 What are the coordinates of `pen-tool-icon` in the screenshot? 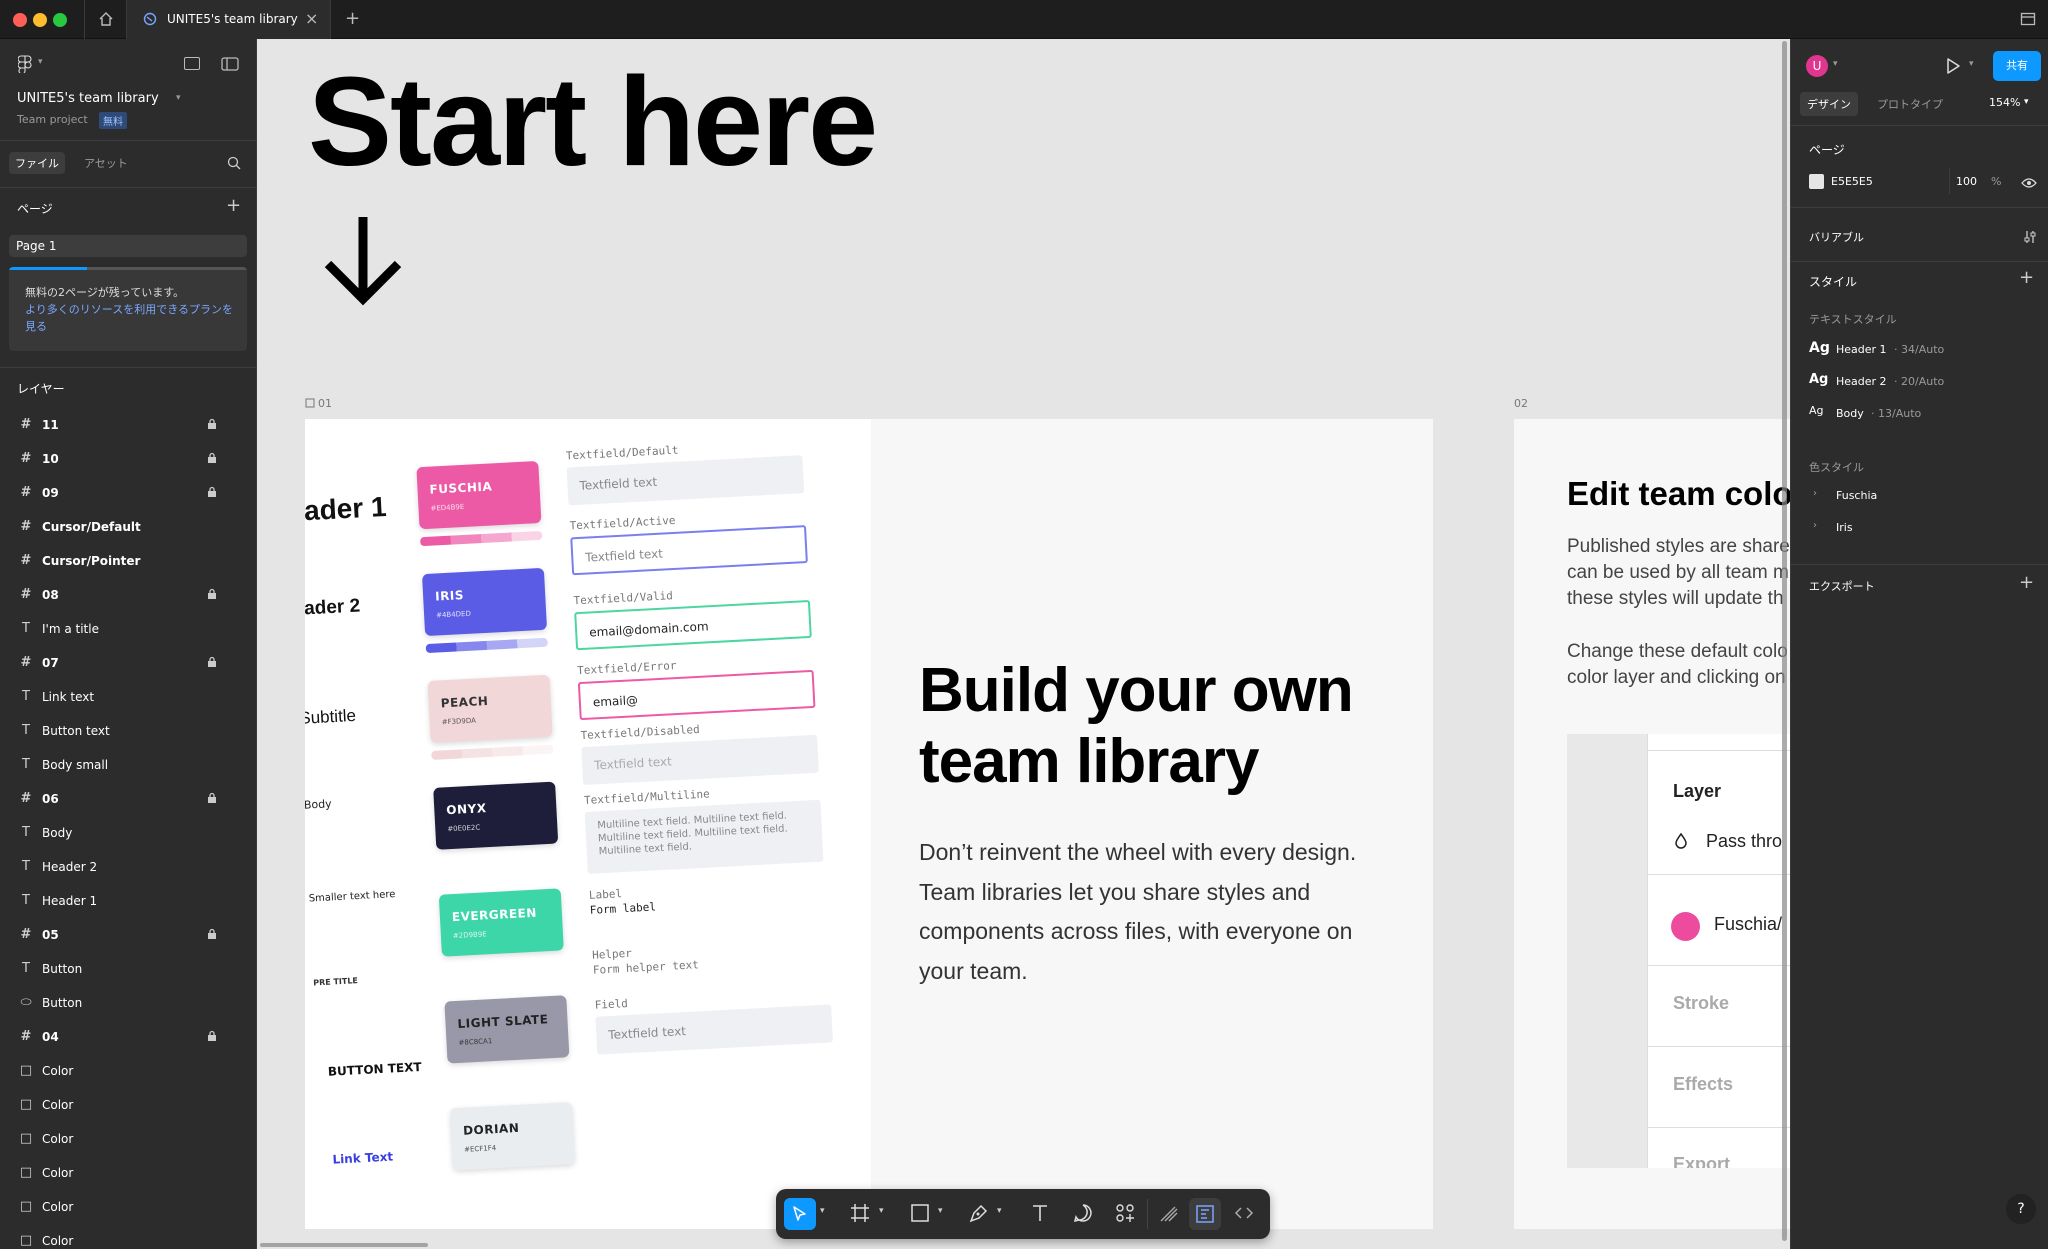 It's located at (979, 1213).